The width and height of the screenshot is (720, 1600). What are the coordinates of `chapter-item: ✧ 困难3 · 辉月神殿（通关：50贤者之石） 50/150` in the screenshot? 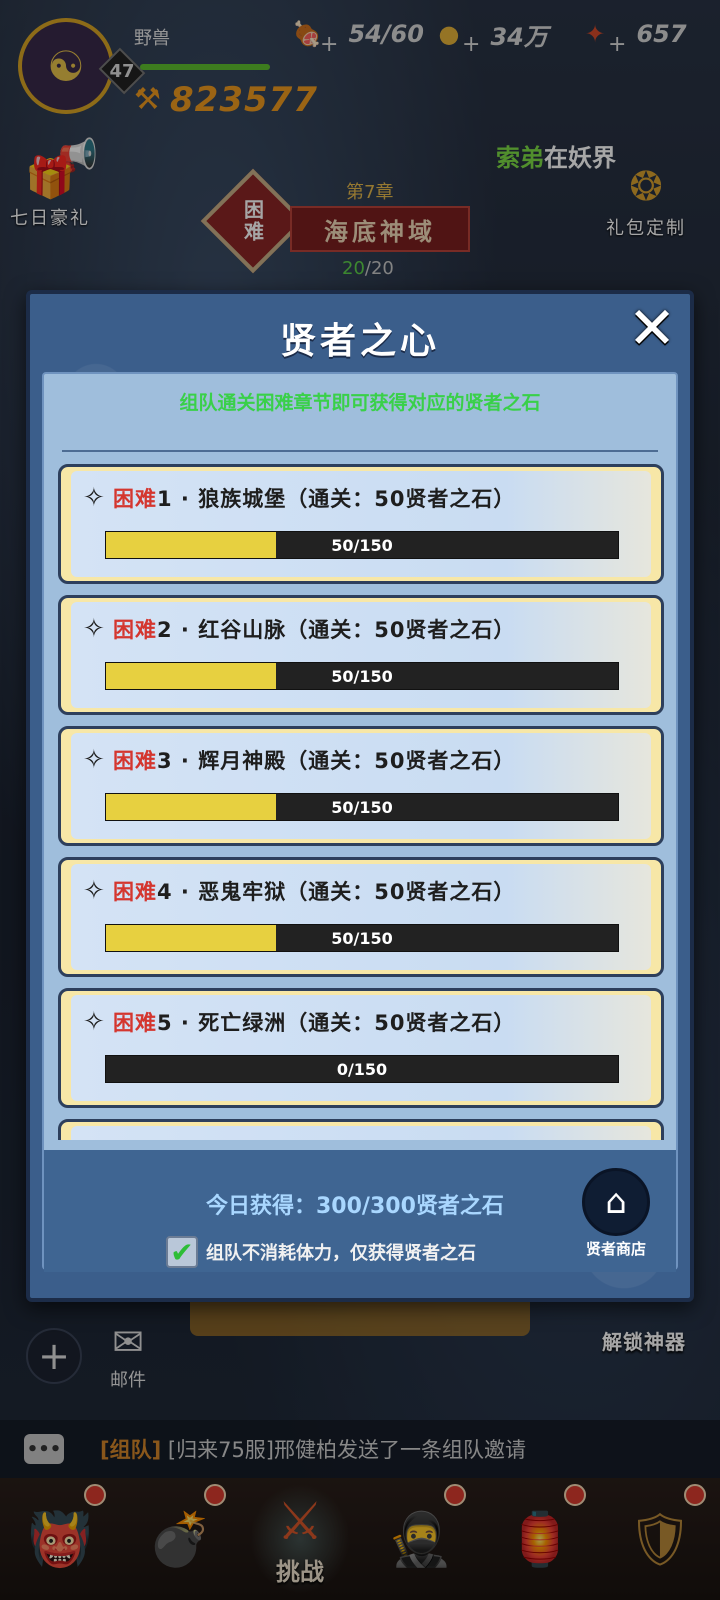 It's located at (361, 786).